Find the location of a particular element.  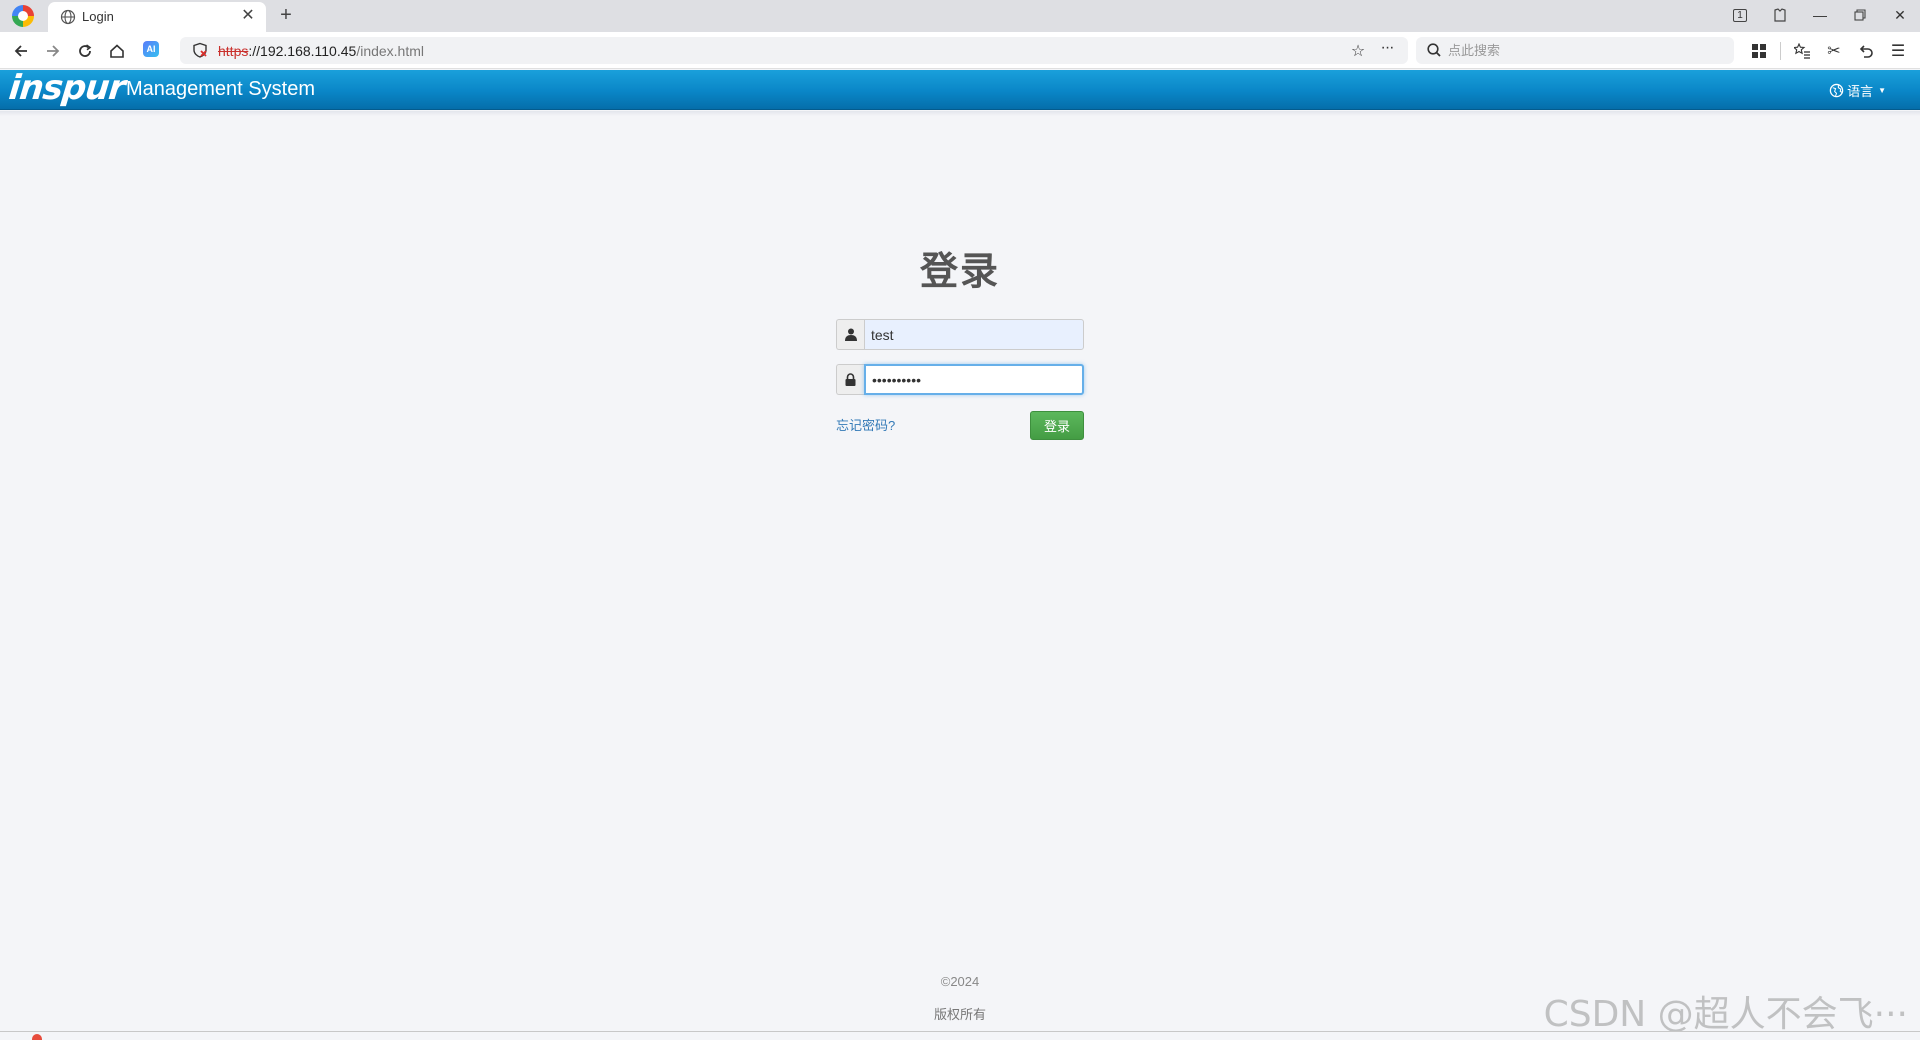

window-controls: 1 — ✕ is located at coordinates (1820, 16).